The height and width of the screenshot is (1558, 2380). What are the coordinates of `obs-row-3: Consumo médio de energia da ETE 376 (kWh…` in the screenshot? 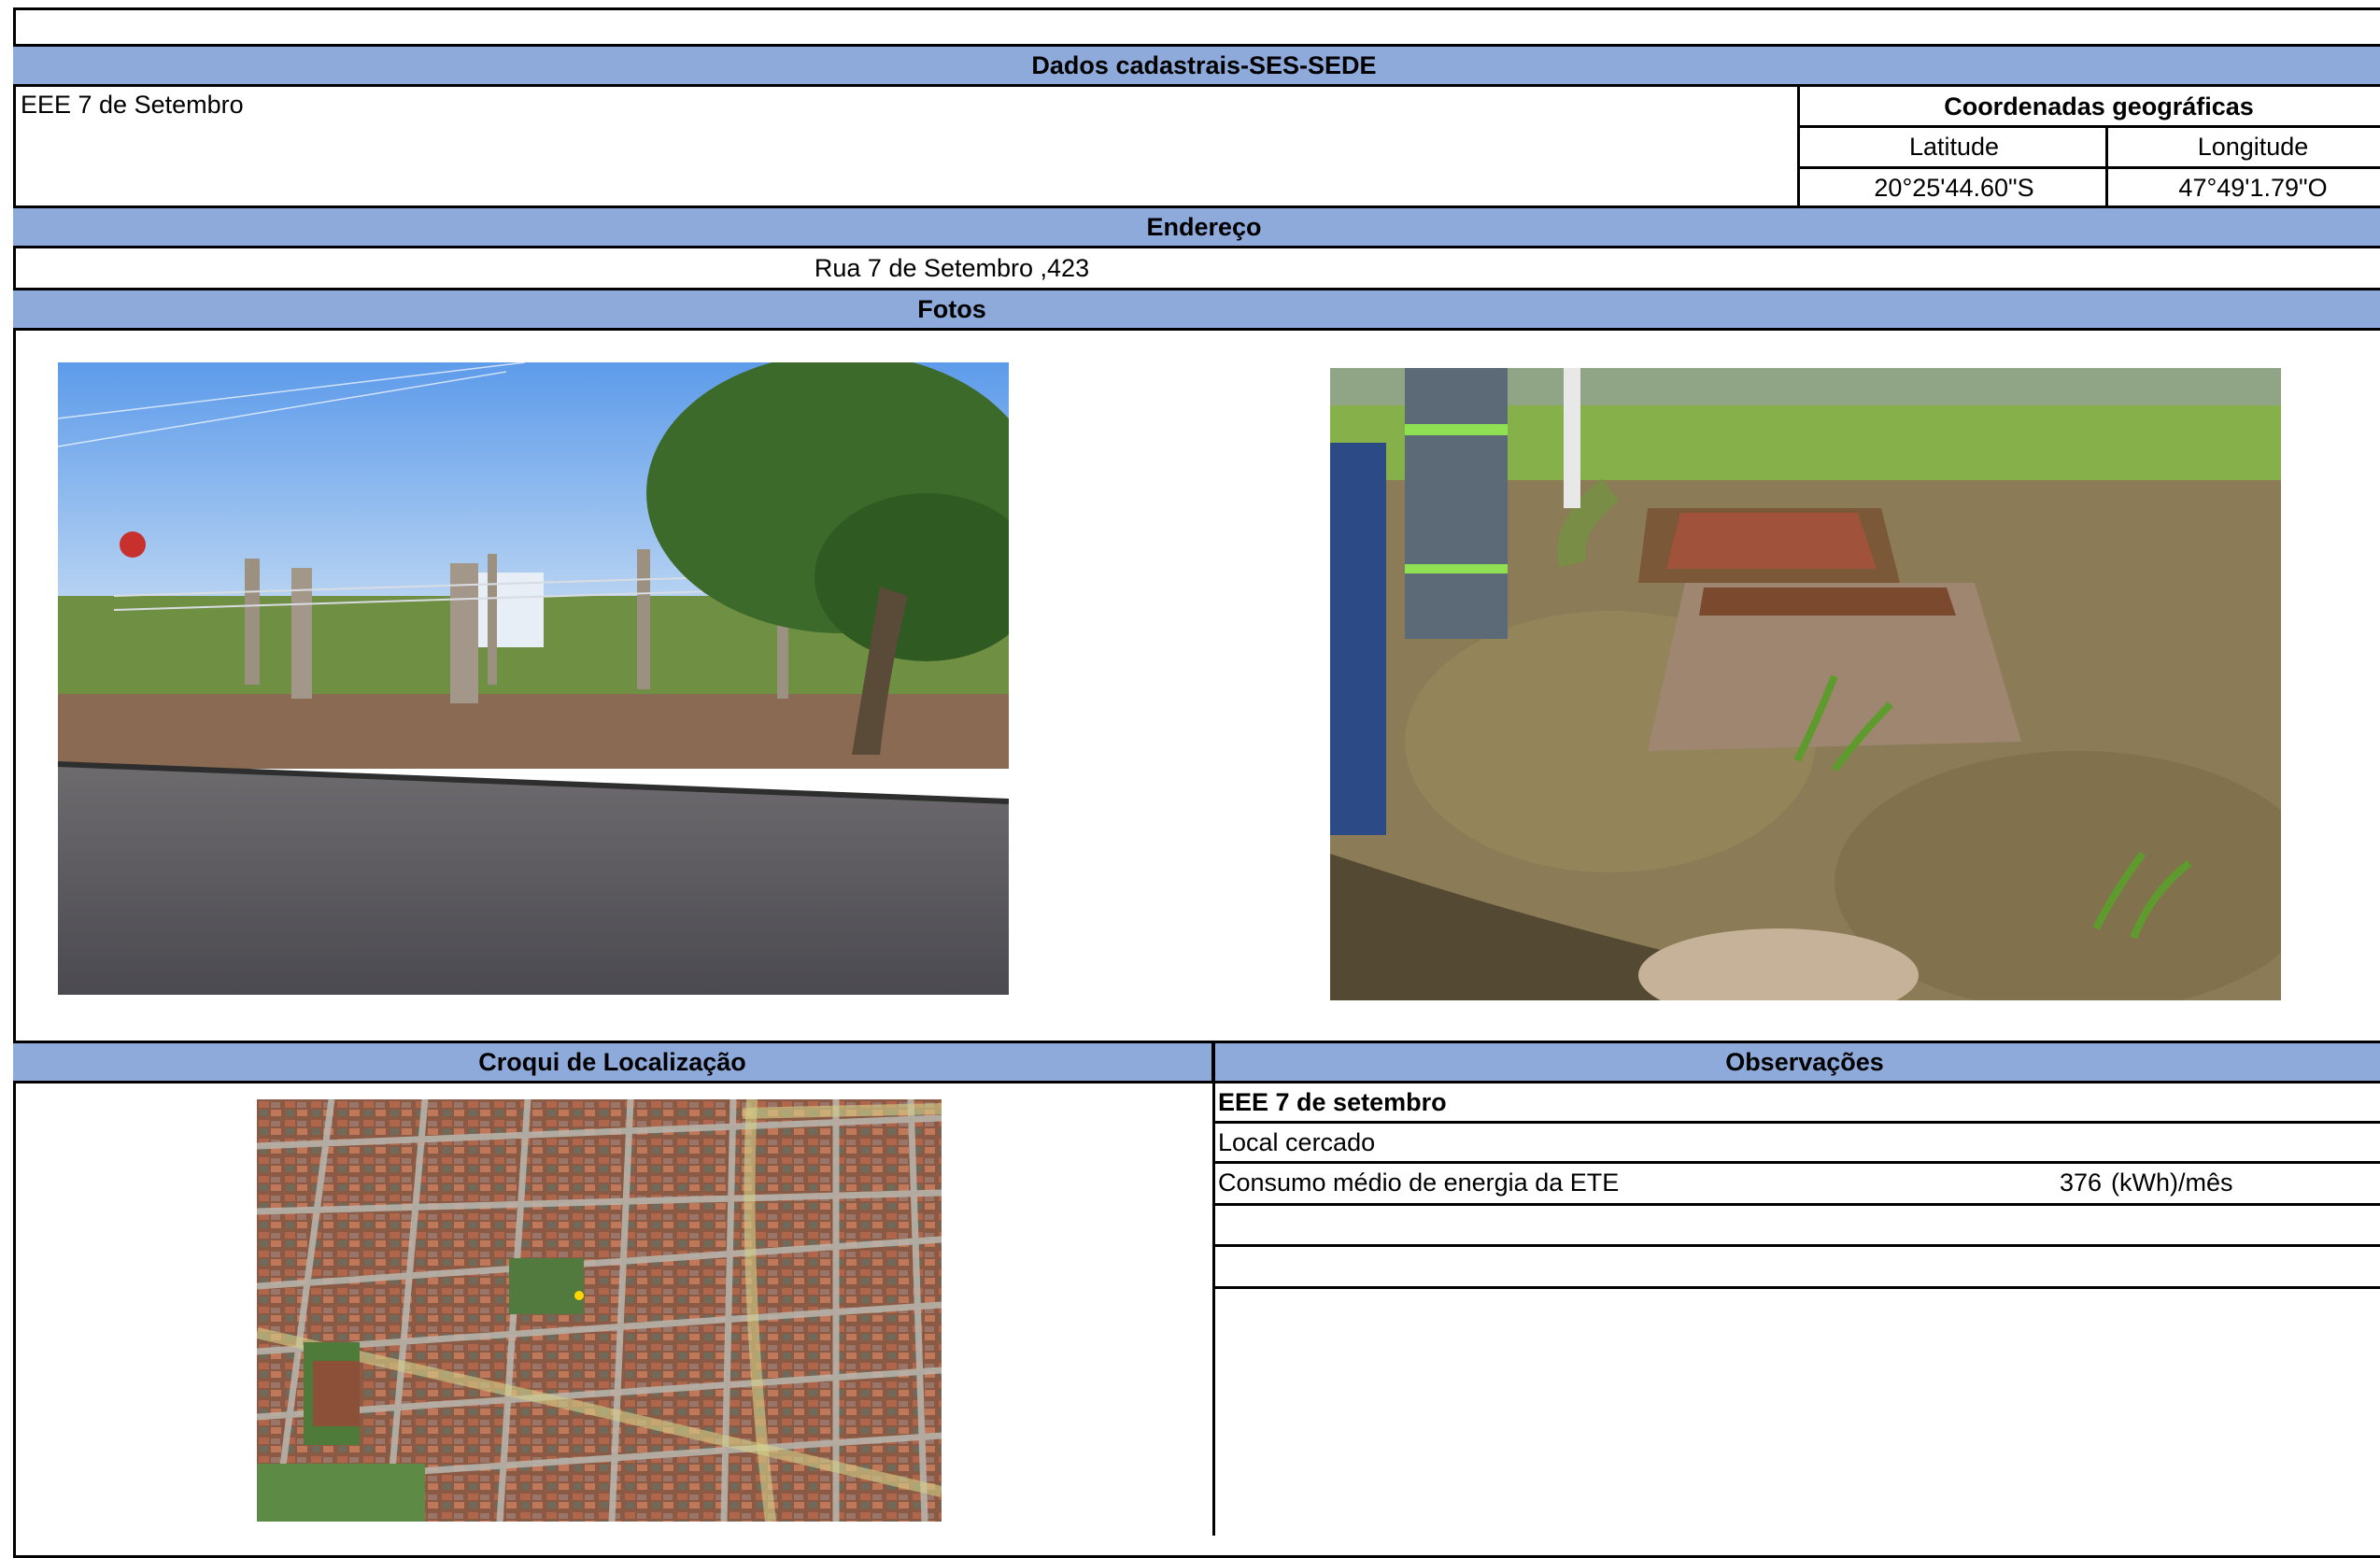 It's located at (1798, 1182).